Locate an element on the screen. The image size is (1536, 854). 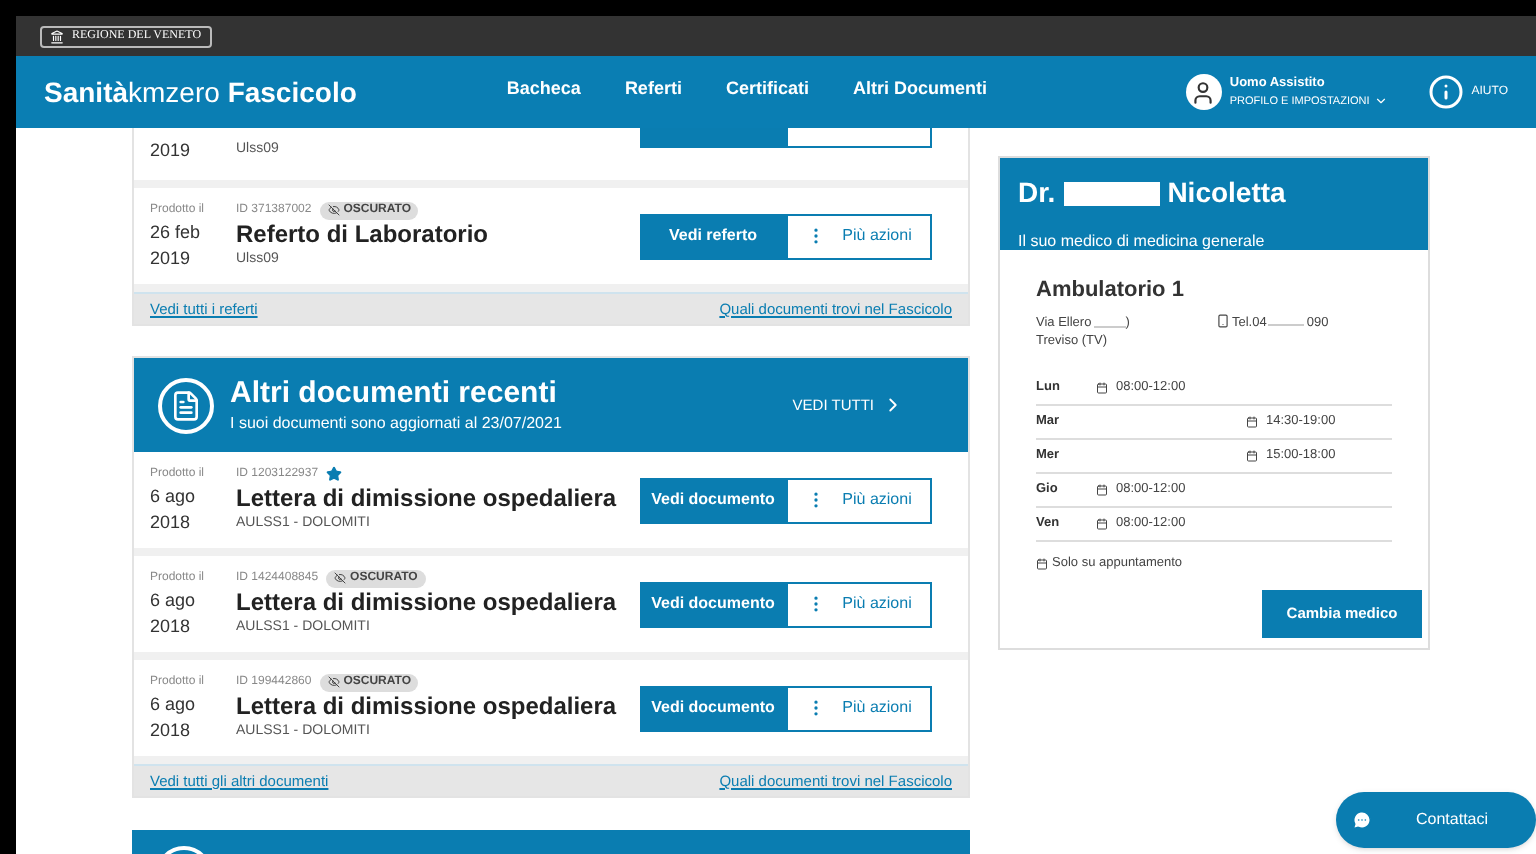
view-button: Vedi referto is located at coordinates (713, 236).